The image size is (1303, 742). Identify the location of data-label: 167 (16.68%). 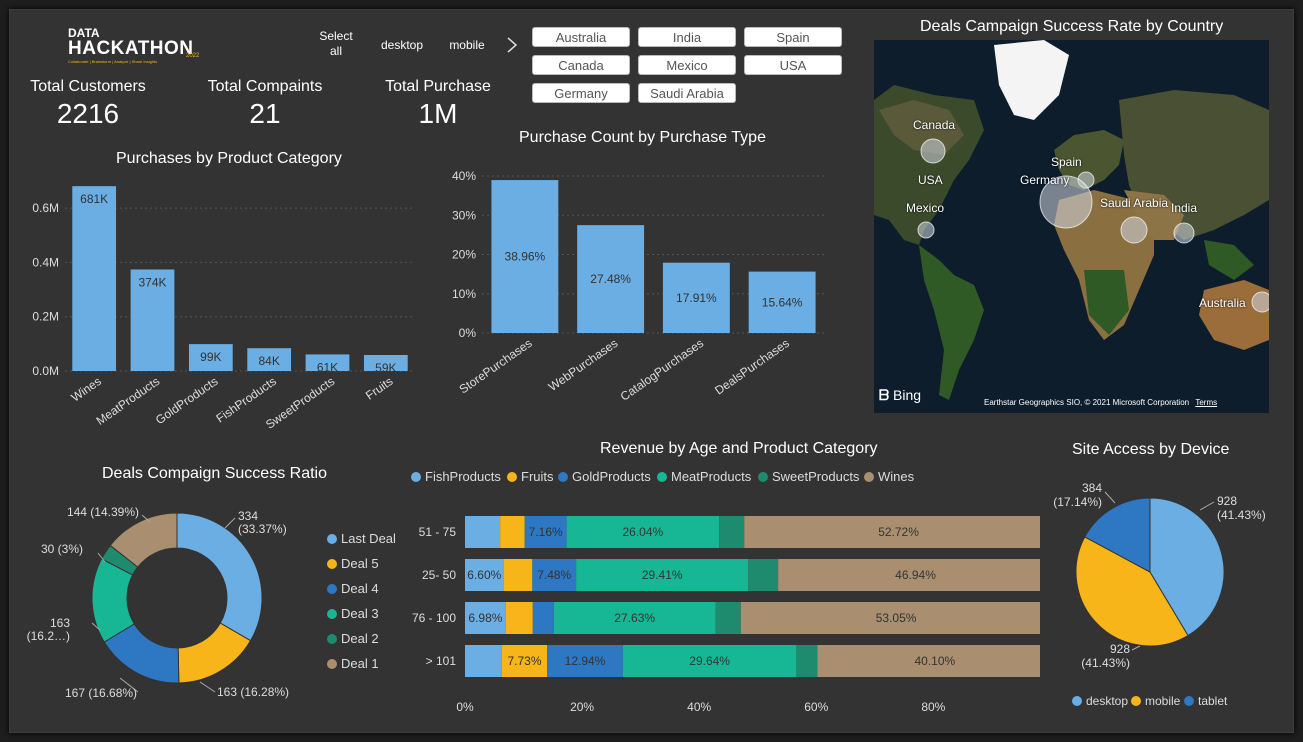
(101, 693).